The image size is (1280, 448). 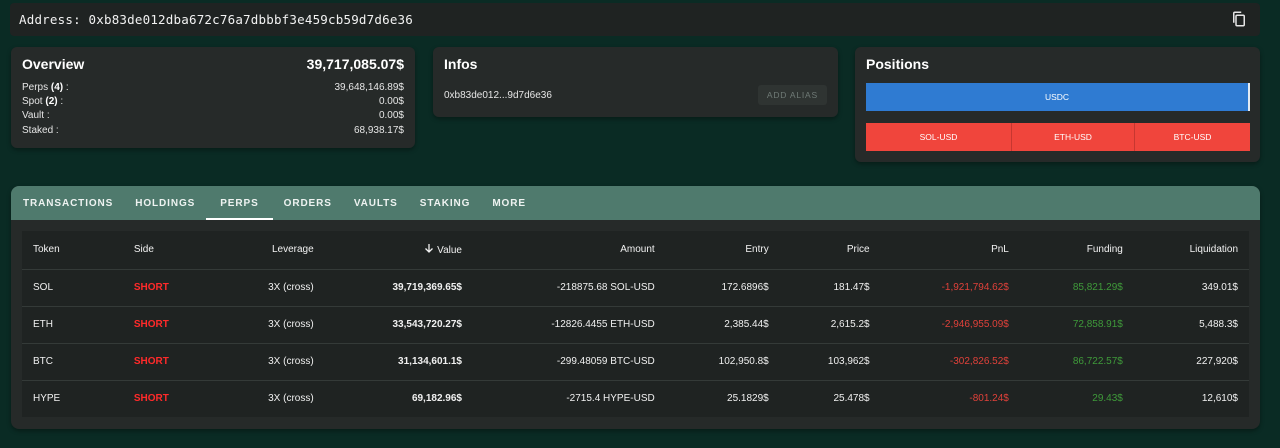 I want to click on tab-transactions: TRANSACTIONS, so click(x=68, y=203).